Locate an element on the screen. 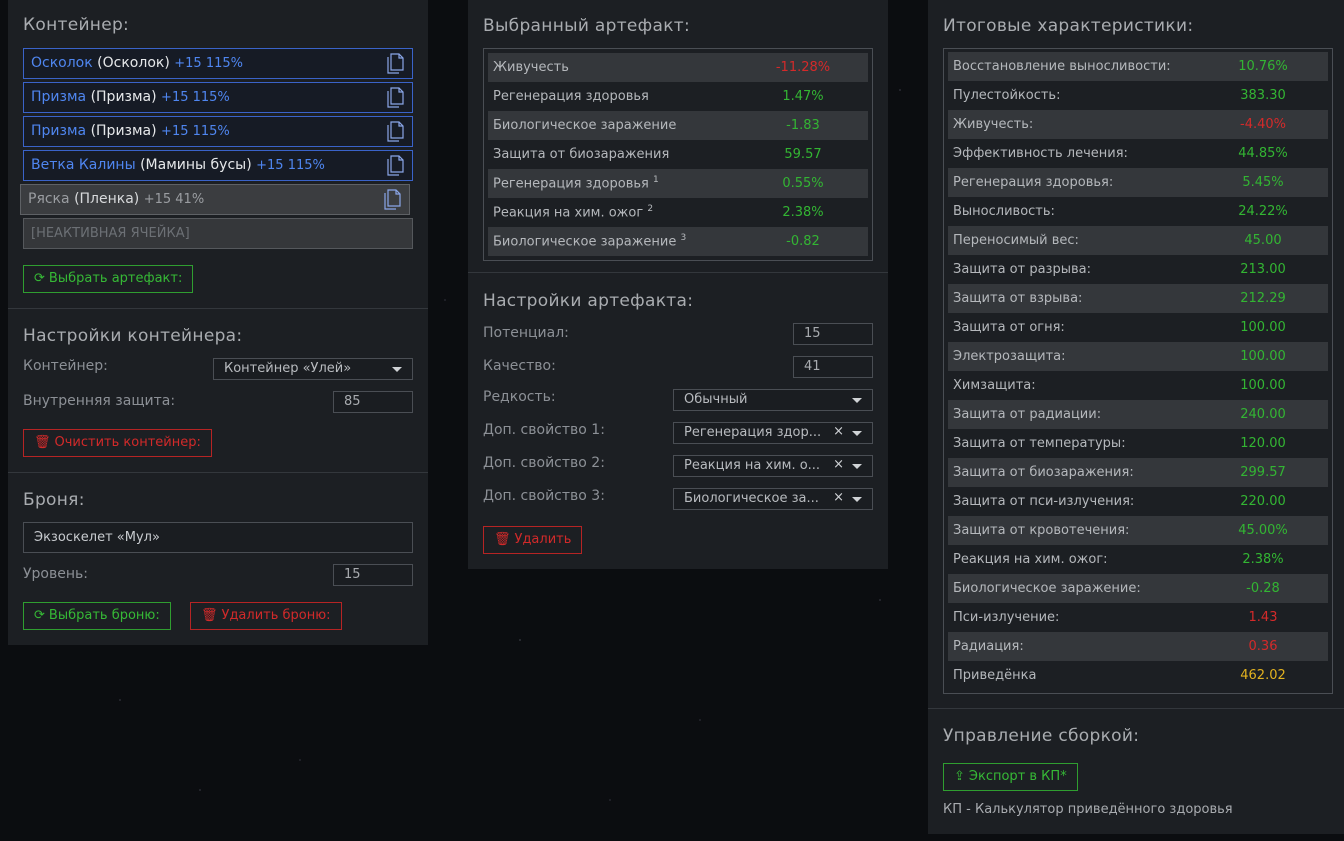 Image resolution: width=1344 pixels, height=841 pixels. artifact-slot: Ряска (Пленка) +15 41% is located at coordinates (215, 199).